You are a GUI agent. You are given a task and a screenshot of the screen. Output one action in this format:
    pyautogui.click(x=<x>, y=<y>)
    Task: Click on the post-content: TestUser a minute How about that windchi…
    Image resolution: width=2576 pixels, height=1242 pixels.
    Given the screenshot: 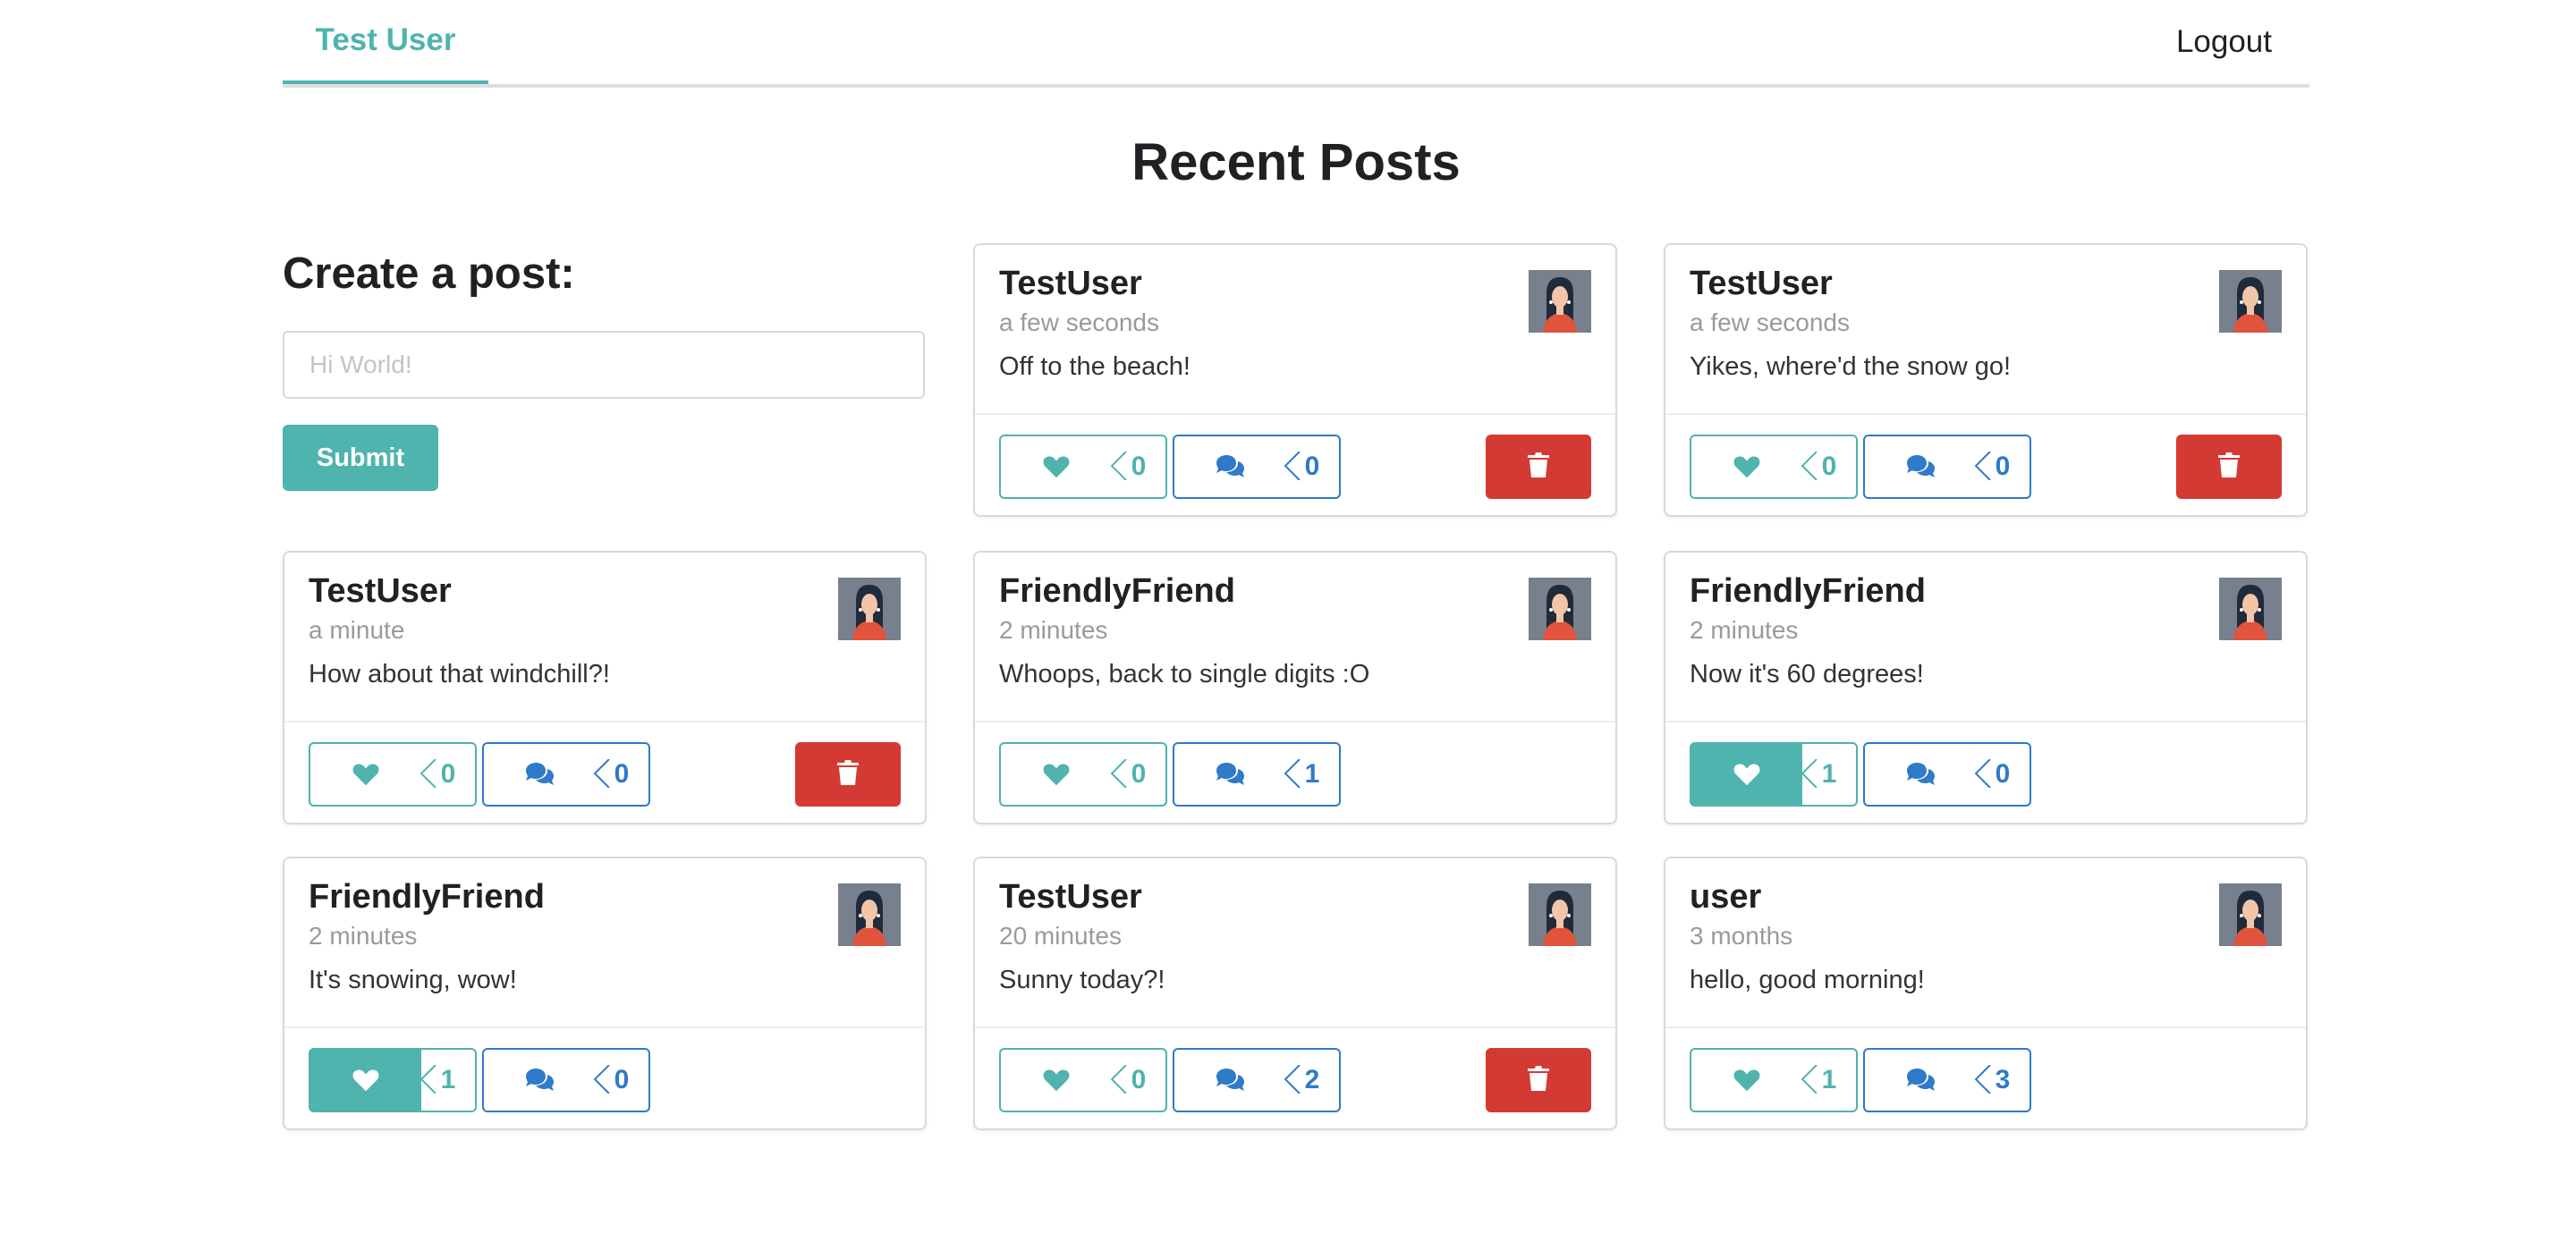 What is the action you would take?
    pyautogui.click(x=604, y=638)
    